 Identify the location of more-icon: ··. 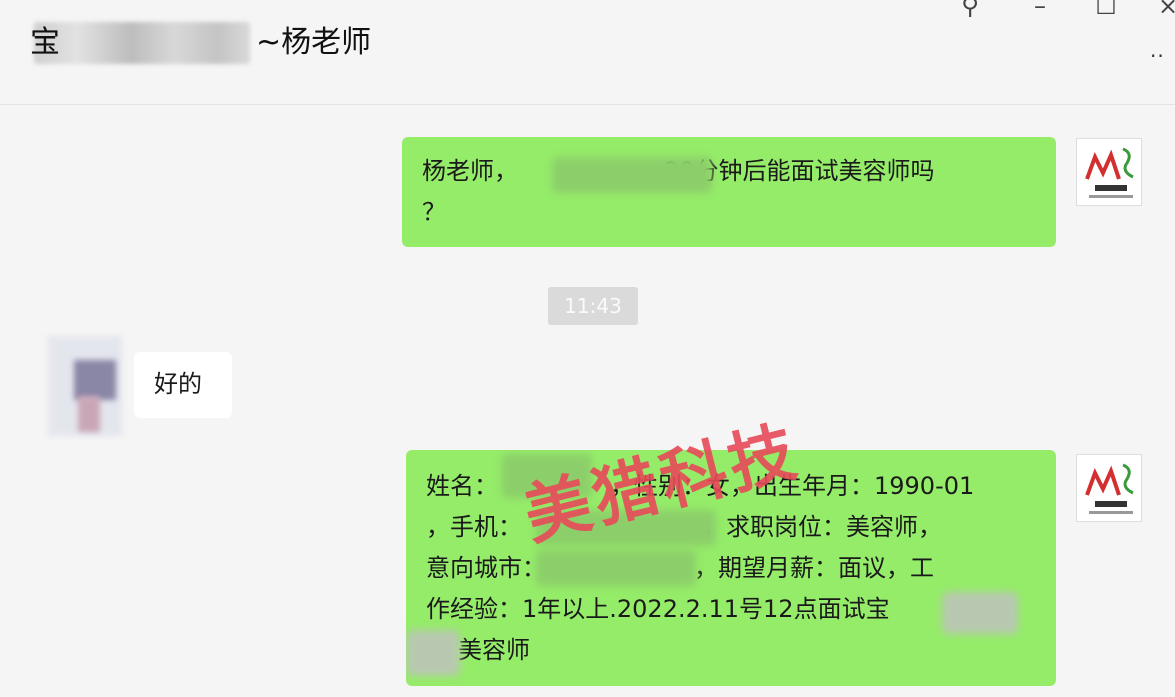
(1162, 56).